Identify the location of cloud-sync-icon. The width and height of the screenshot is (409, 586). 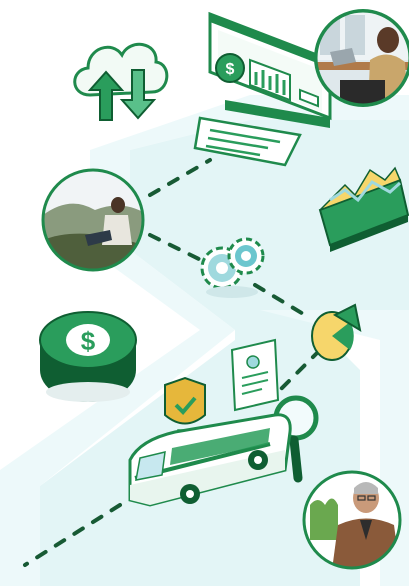
(121, 81).